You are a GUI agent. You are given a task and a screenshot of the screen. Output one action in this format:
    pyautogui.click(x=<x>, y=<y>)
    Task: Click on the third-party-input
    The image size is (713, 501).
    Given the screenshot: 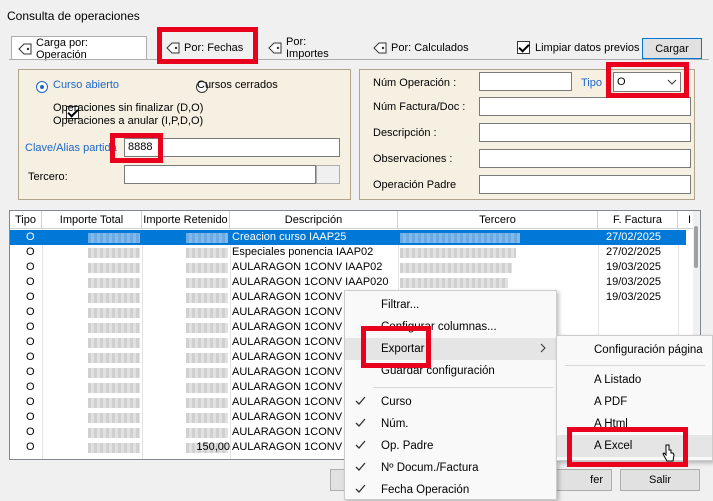 What is the action you would take?
    pyautogui.click(x=220, y=174)
    